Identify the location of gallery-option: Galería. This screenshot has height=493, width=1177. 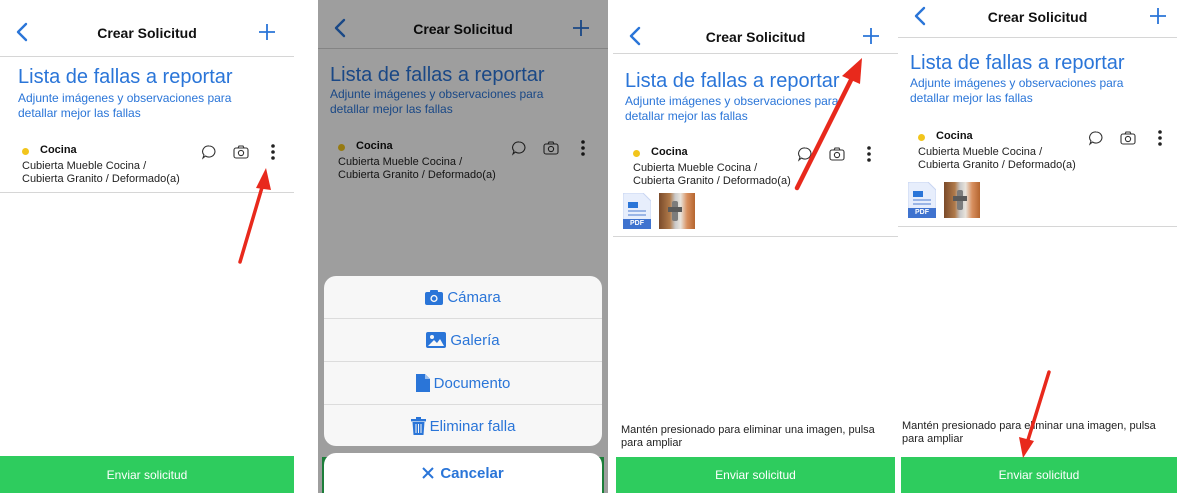
(463, 340).